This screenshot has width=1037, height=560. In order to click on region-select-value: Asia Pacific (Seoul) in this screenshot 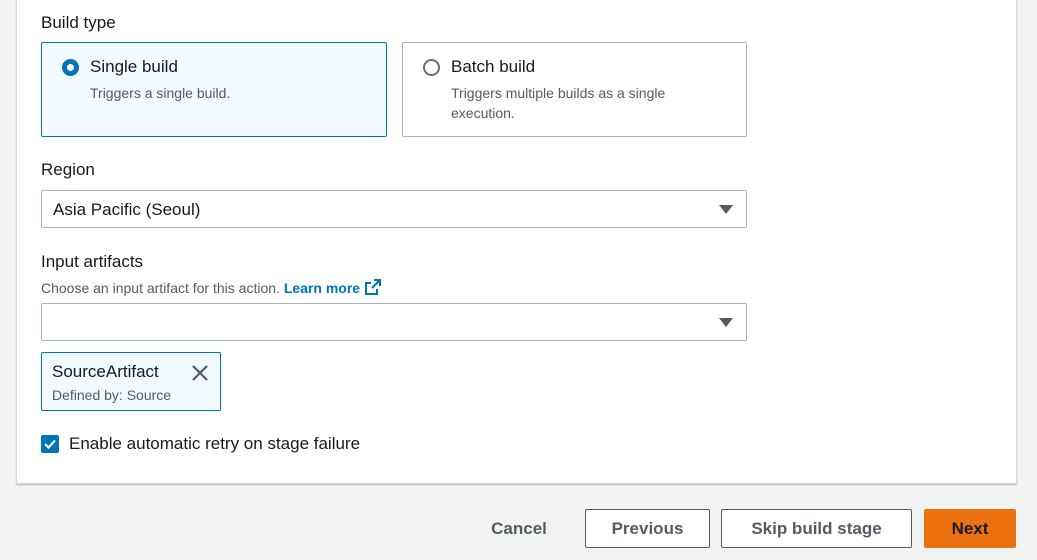, I will do `click(127, 209)`.